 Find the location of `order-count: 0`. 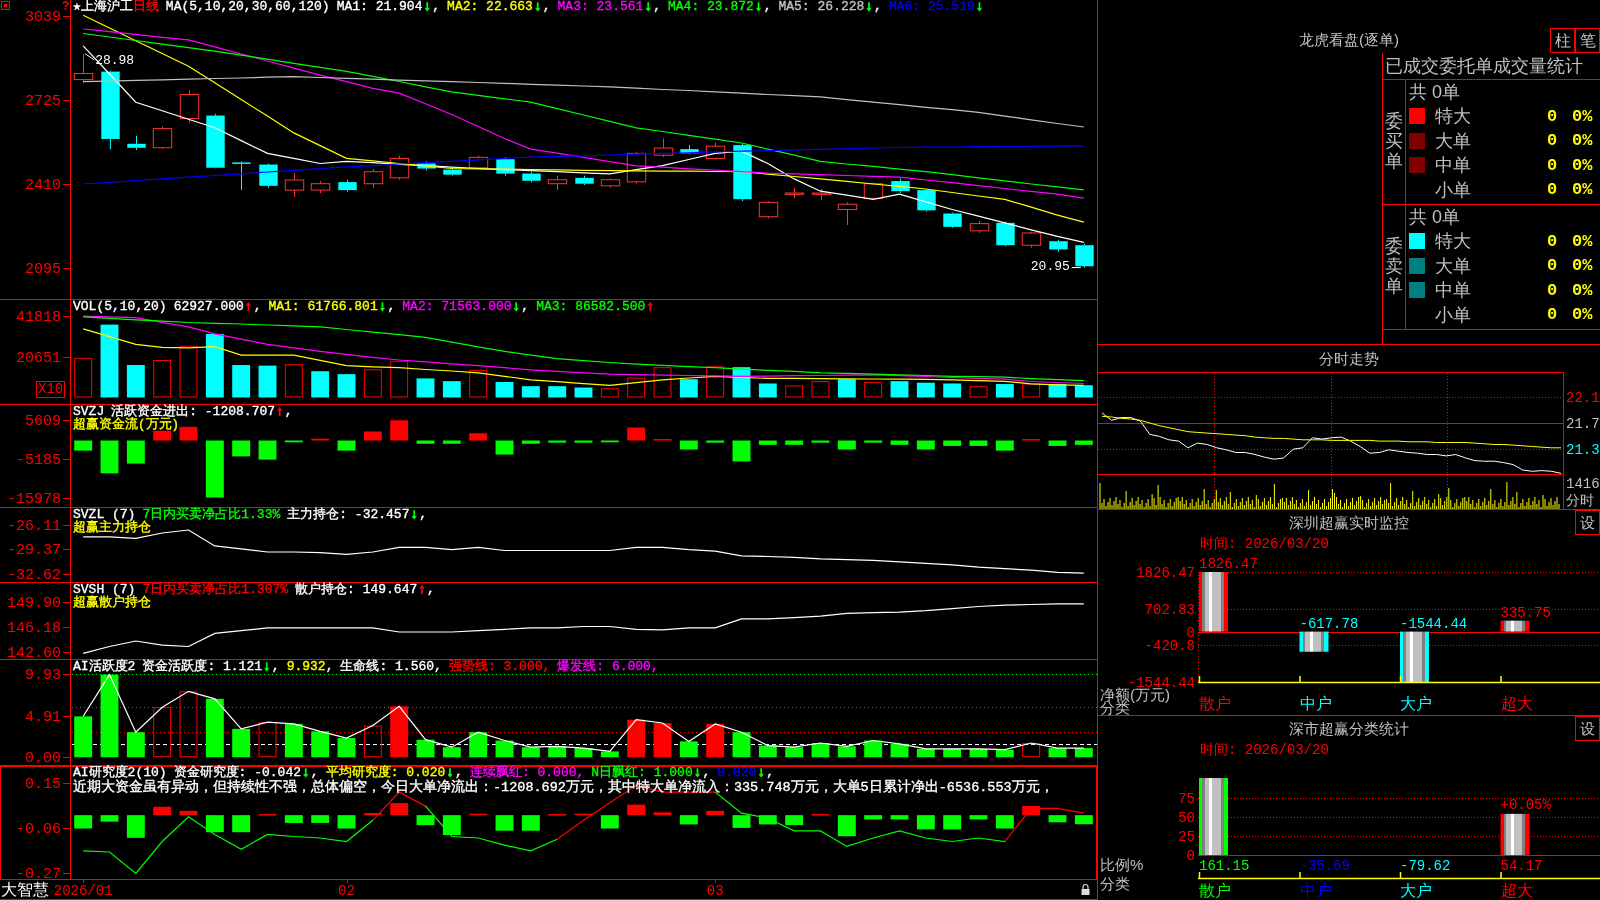

order-count: 0 is located at coordinates (1552, 141).